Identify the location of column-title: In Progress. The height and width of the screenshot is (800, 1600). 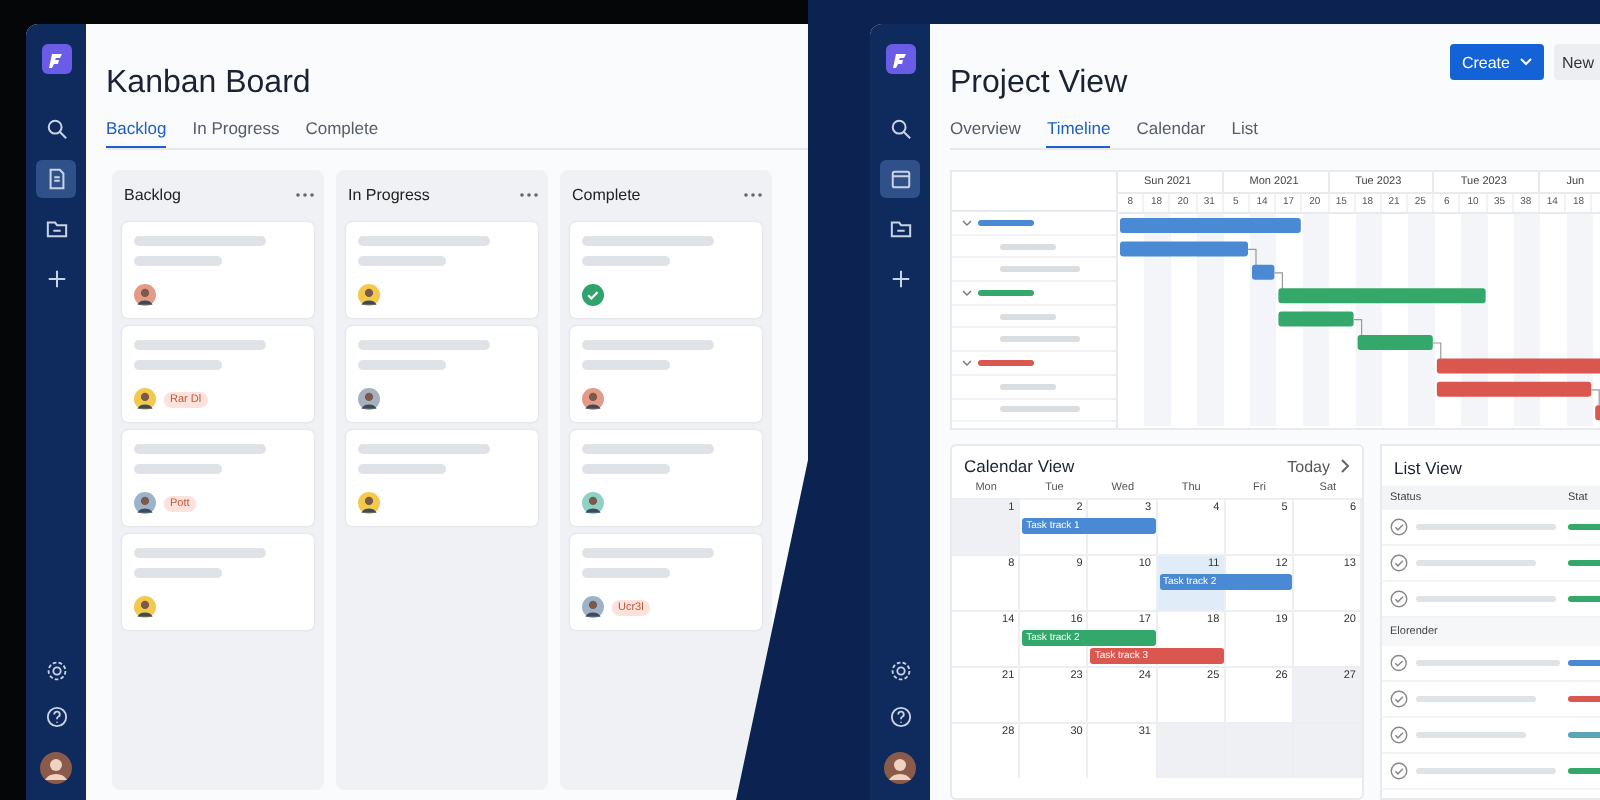
(389, 194).